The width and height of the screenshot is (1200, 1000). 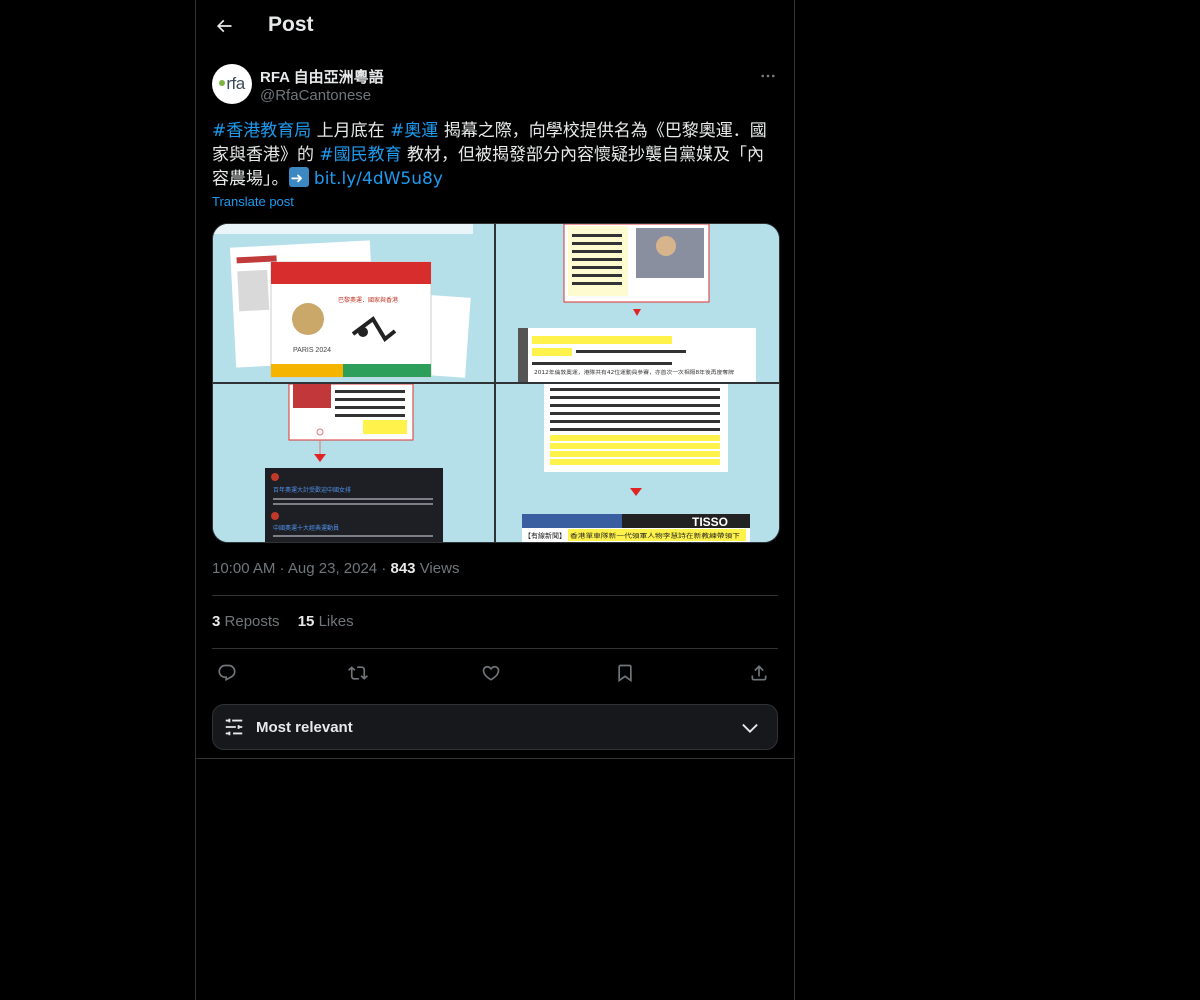 I want to click on media-image-3: 百年奧運大計受歡迎中國女排 中國奧運十大經典運動員, so click(x=353, y=463).